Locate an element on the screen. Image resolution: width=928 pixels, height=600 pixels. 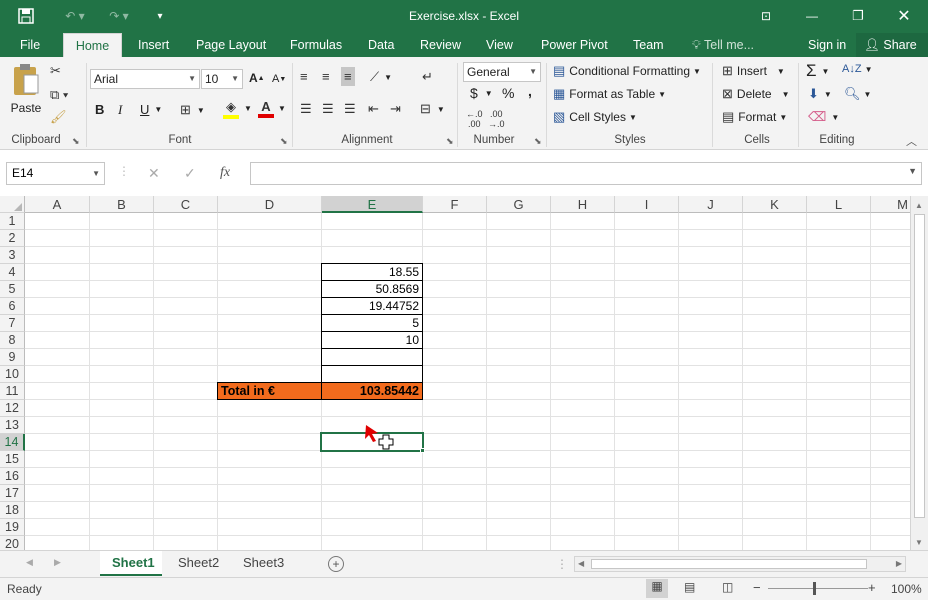
row-header: 19 is located at coordinates (12, 527).